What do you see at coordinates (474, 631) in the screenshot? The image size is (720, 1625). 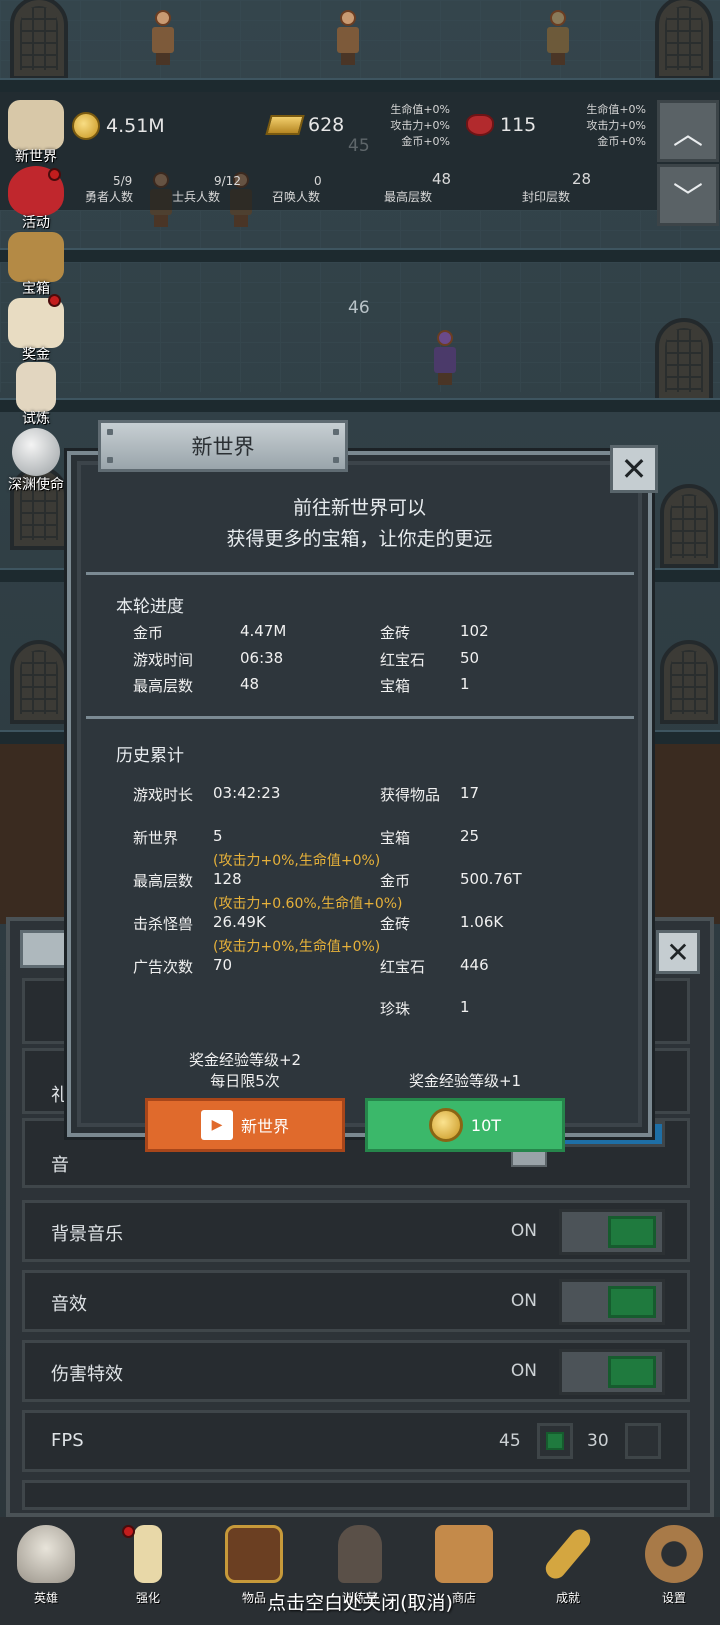 I see `round-bars-value: 102` at bounding box center [474, 631].